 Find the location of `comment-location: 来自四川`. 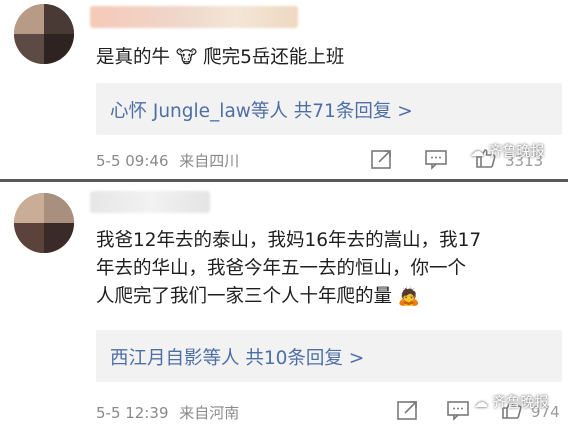

comment-location: 来自四川 is located at coordinates (209, 161).